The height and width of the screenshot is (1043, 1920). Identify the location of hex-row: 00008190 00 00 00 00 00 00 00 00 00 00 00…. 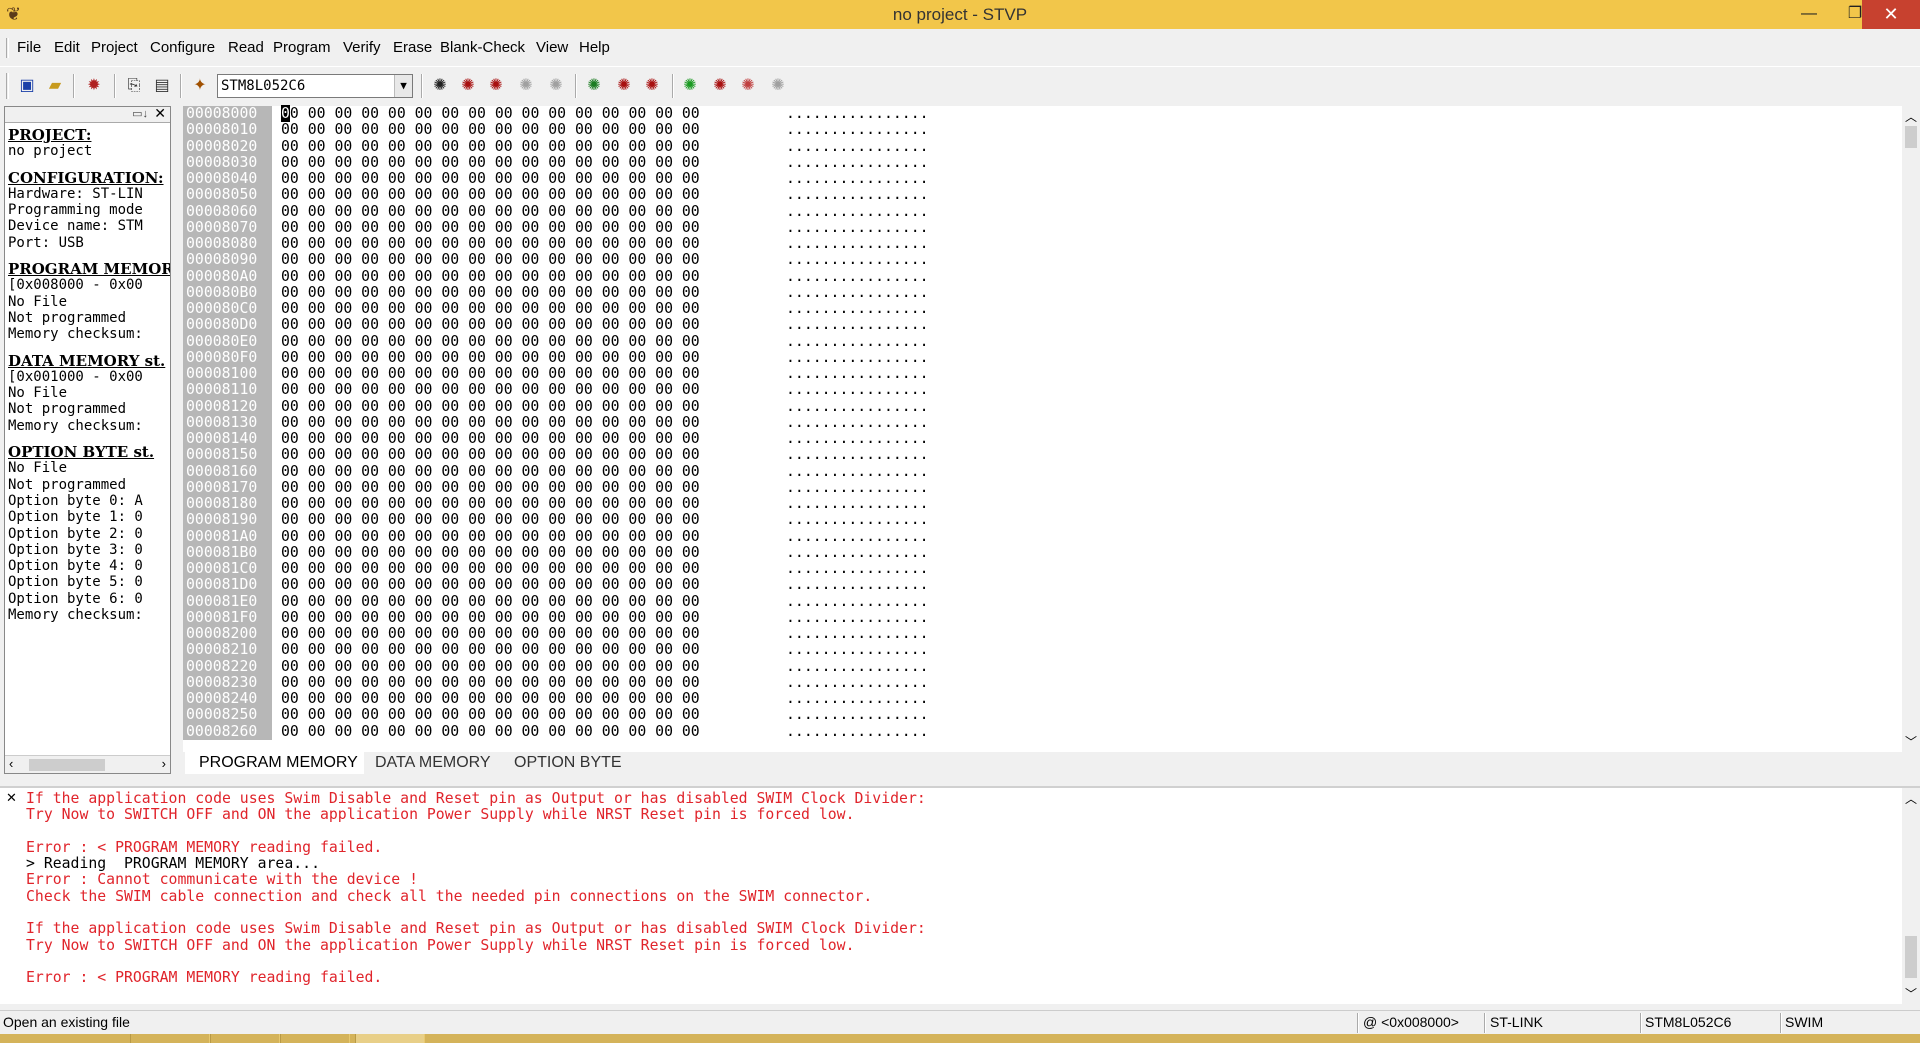
(556, 520).